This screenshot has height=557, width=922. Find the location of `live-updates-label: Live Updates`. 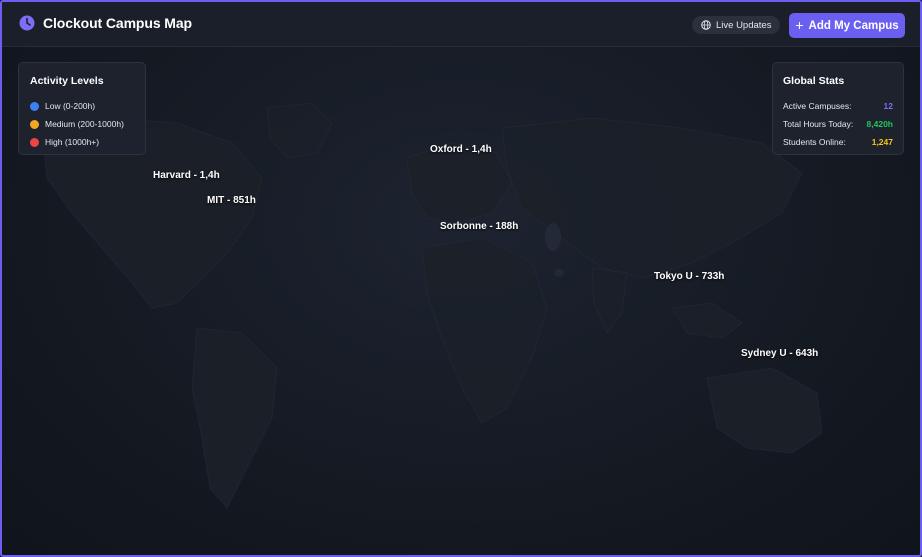

live-updates-label: Live Updates is located at coordinates (744, 25).